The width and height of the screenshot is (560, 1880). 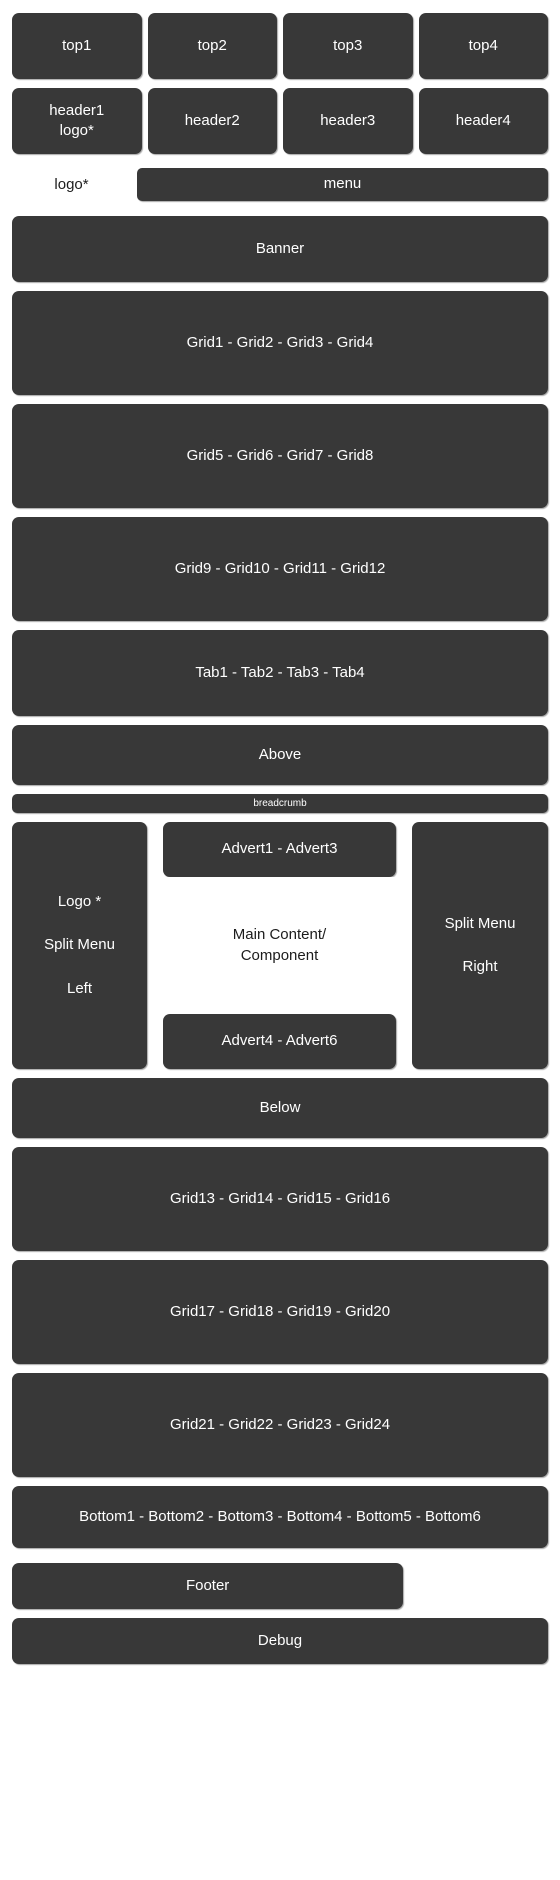 I want to click on module-advert-top: Advert1 - Advert3, so click(x=279, y=849).